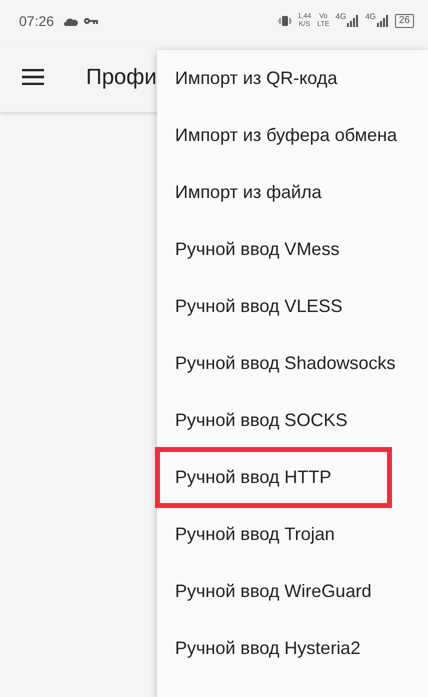 This screenshot has width=428, height=697. What do you see at coordinates (292, 306) in the screenshot?
I see `menu-item: Ручной ввод VLESS` at bounding box center [292, 306].